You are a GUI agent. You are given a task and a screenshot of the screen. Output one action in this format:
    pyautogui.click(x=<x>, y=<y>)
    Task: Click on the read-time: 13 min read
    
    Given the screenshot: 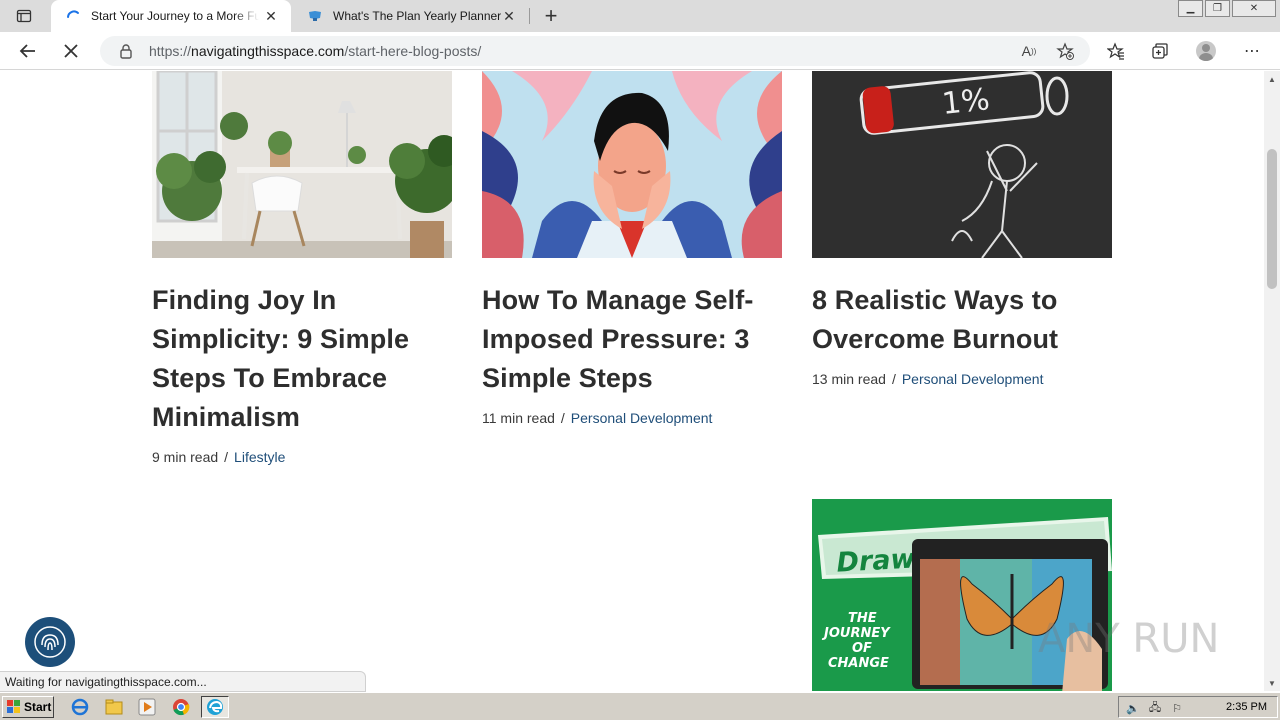 What is the action you would take?
    pyautogui.click(x=849, y=379)
    